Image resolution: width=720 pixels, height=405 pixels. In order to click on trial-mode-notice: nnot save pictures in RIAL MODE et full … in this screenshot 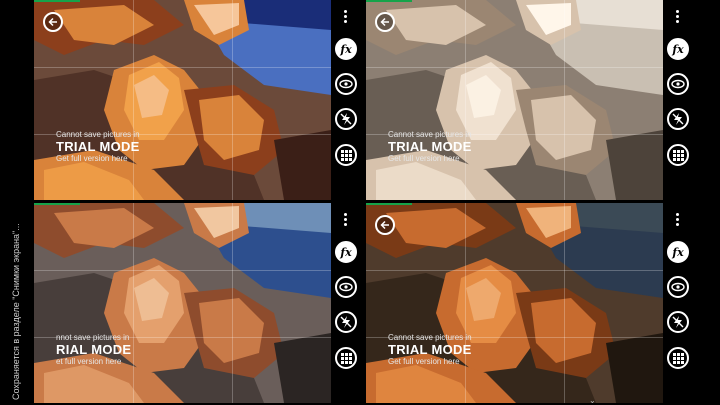, I will do `click(93, 350)`.